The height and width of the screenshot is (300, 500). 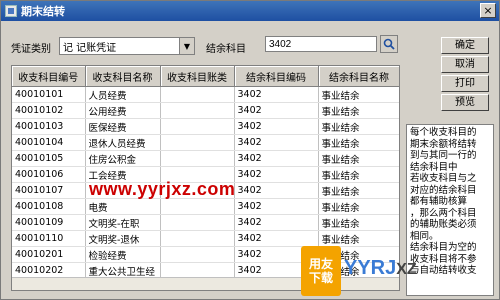 What do you see at coordinates (424, 236) in the screenshot?
I see `note-line: 相同。` at bounding box center [424, 236].